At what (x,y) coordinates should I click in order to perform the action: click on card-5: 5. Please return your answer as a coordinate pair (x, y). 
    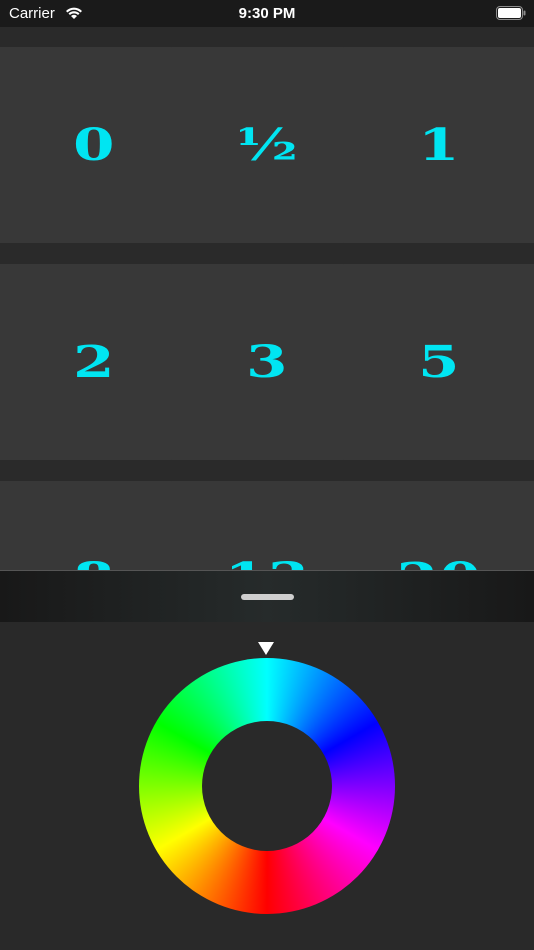
    Looking at the image, I should click on (437, 362).